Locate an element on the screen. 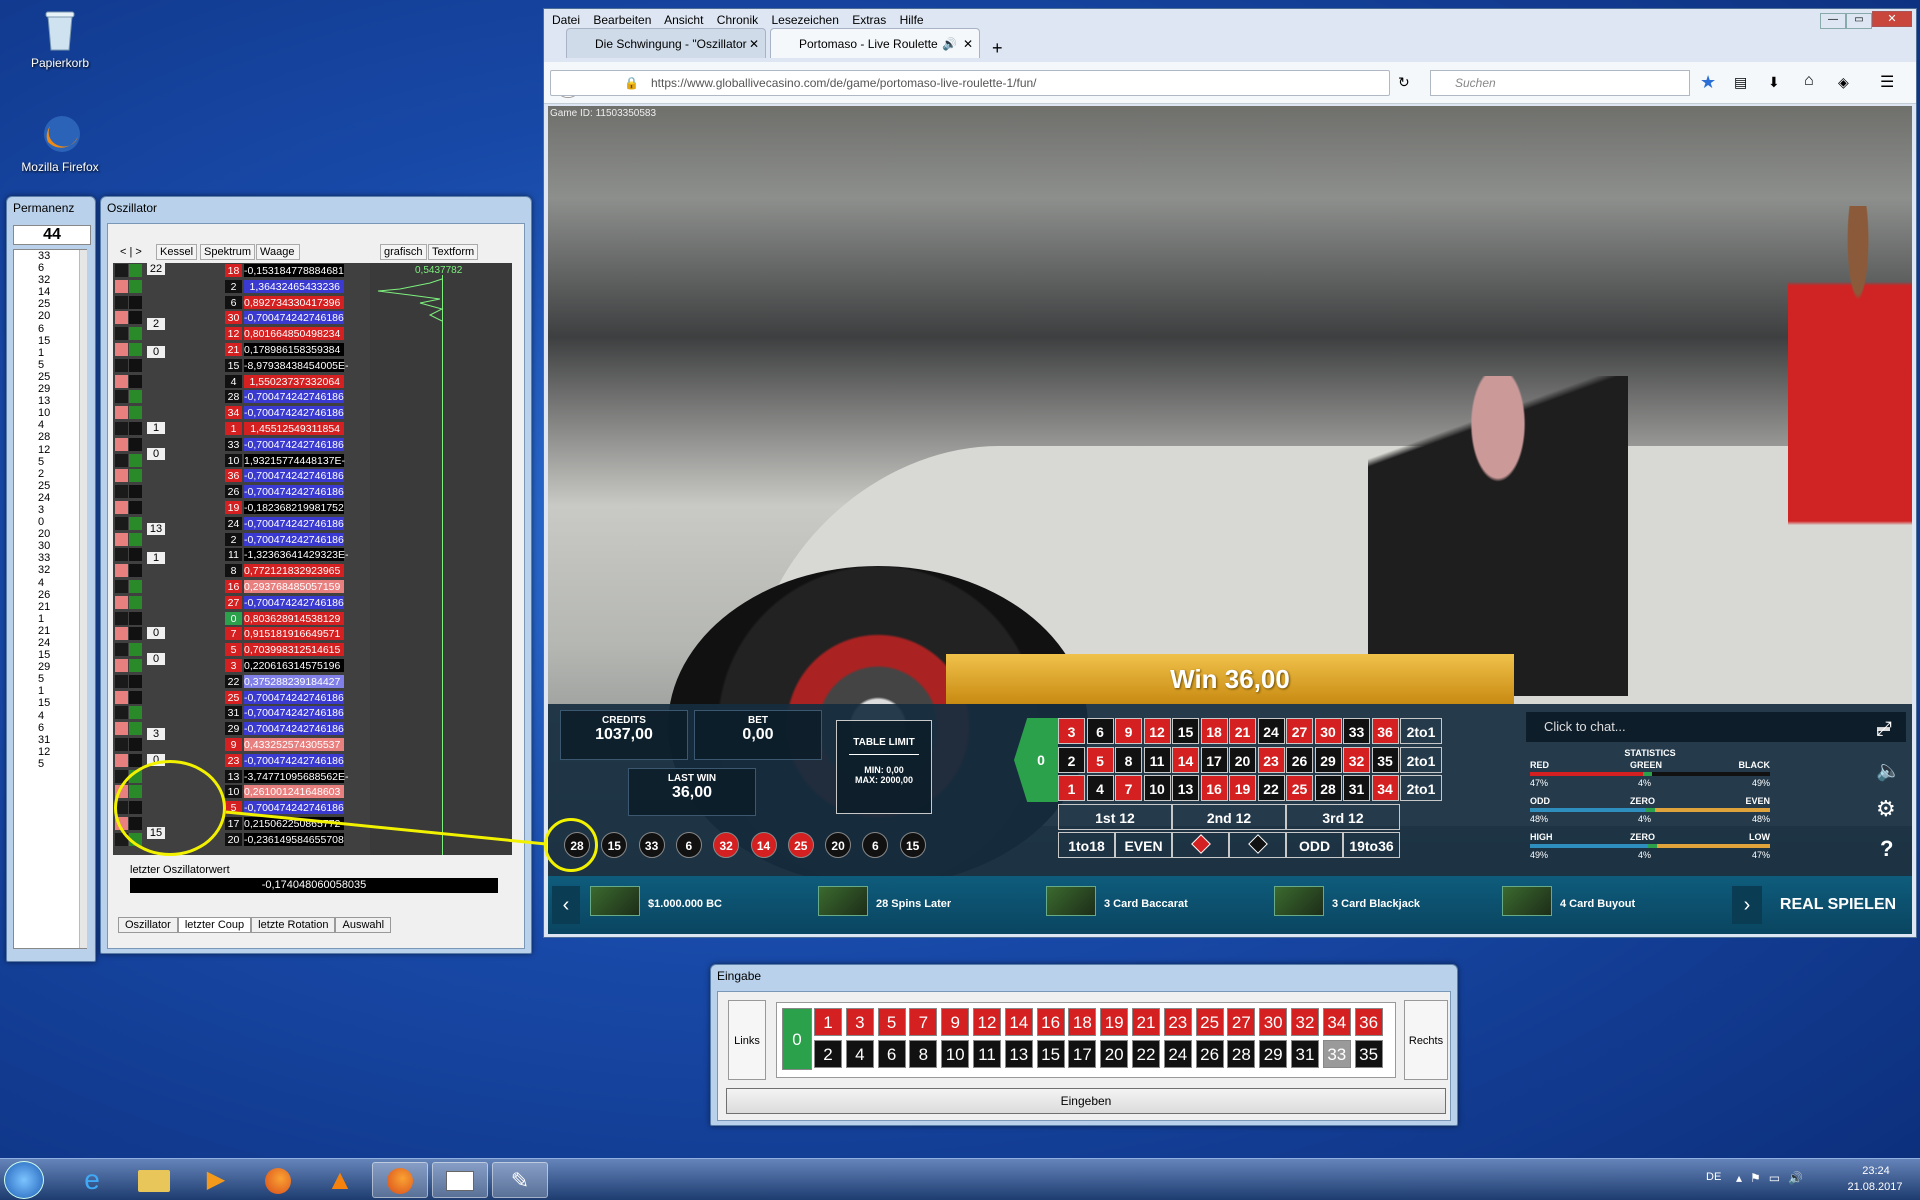 This screenshot has width=1920, height=1200. eingabe-number: 34 is located at coordinates (1336, 1022).